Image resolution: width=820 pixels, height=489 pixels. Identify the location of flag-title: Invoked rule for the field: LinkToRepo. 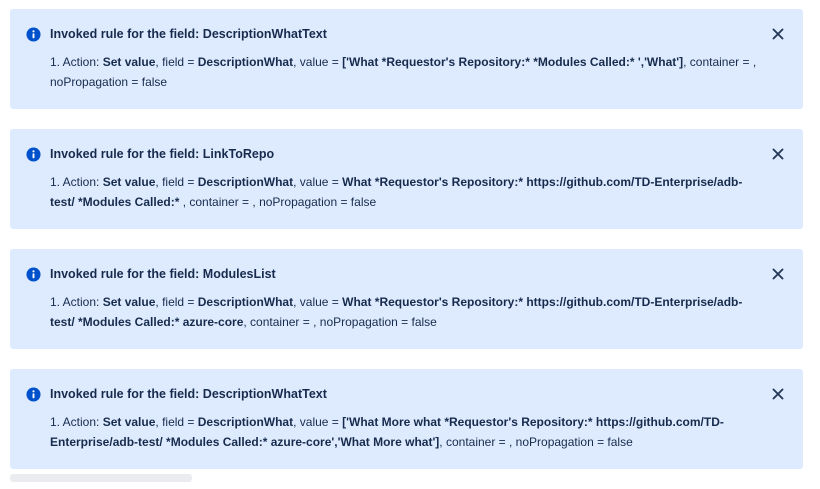
(162, 154).